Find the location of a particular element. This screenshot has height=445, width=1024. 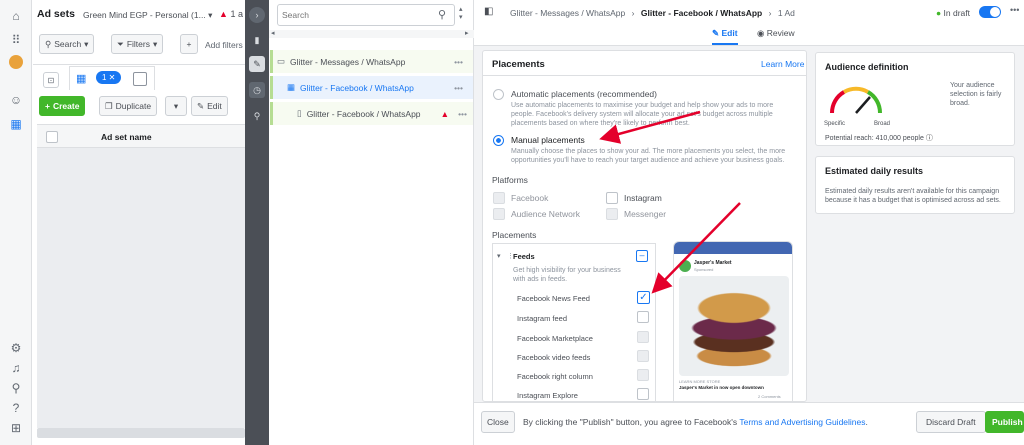

breadcrumb-campaign: Glitter - Messages / WhatsApp is located at coordinates (567, 13).